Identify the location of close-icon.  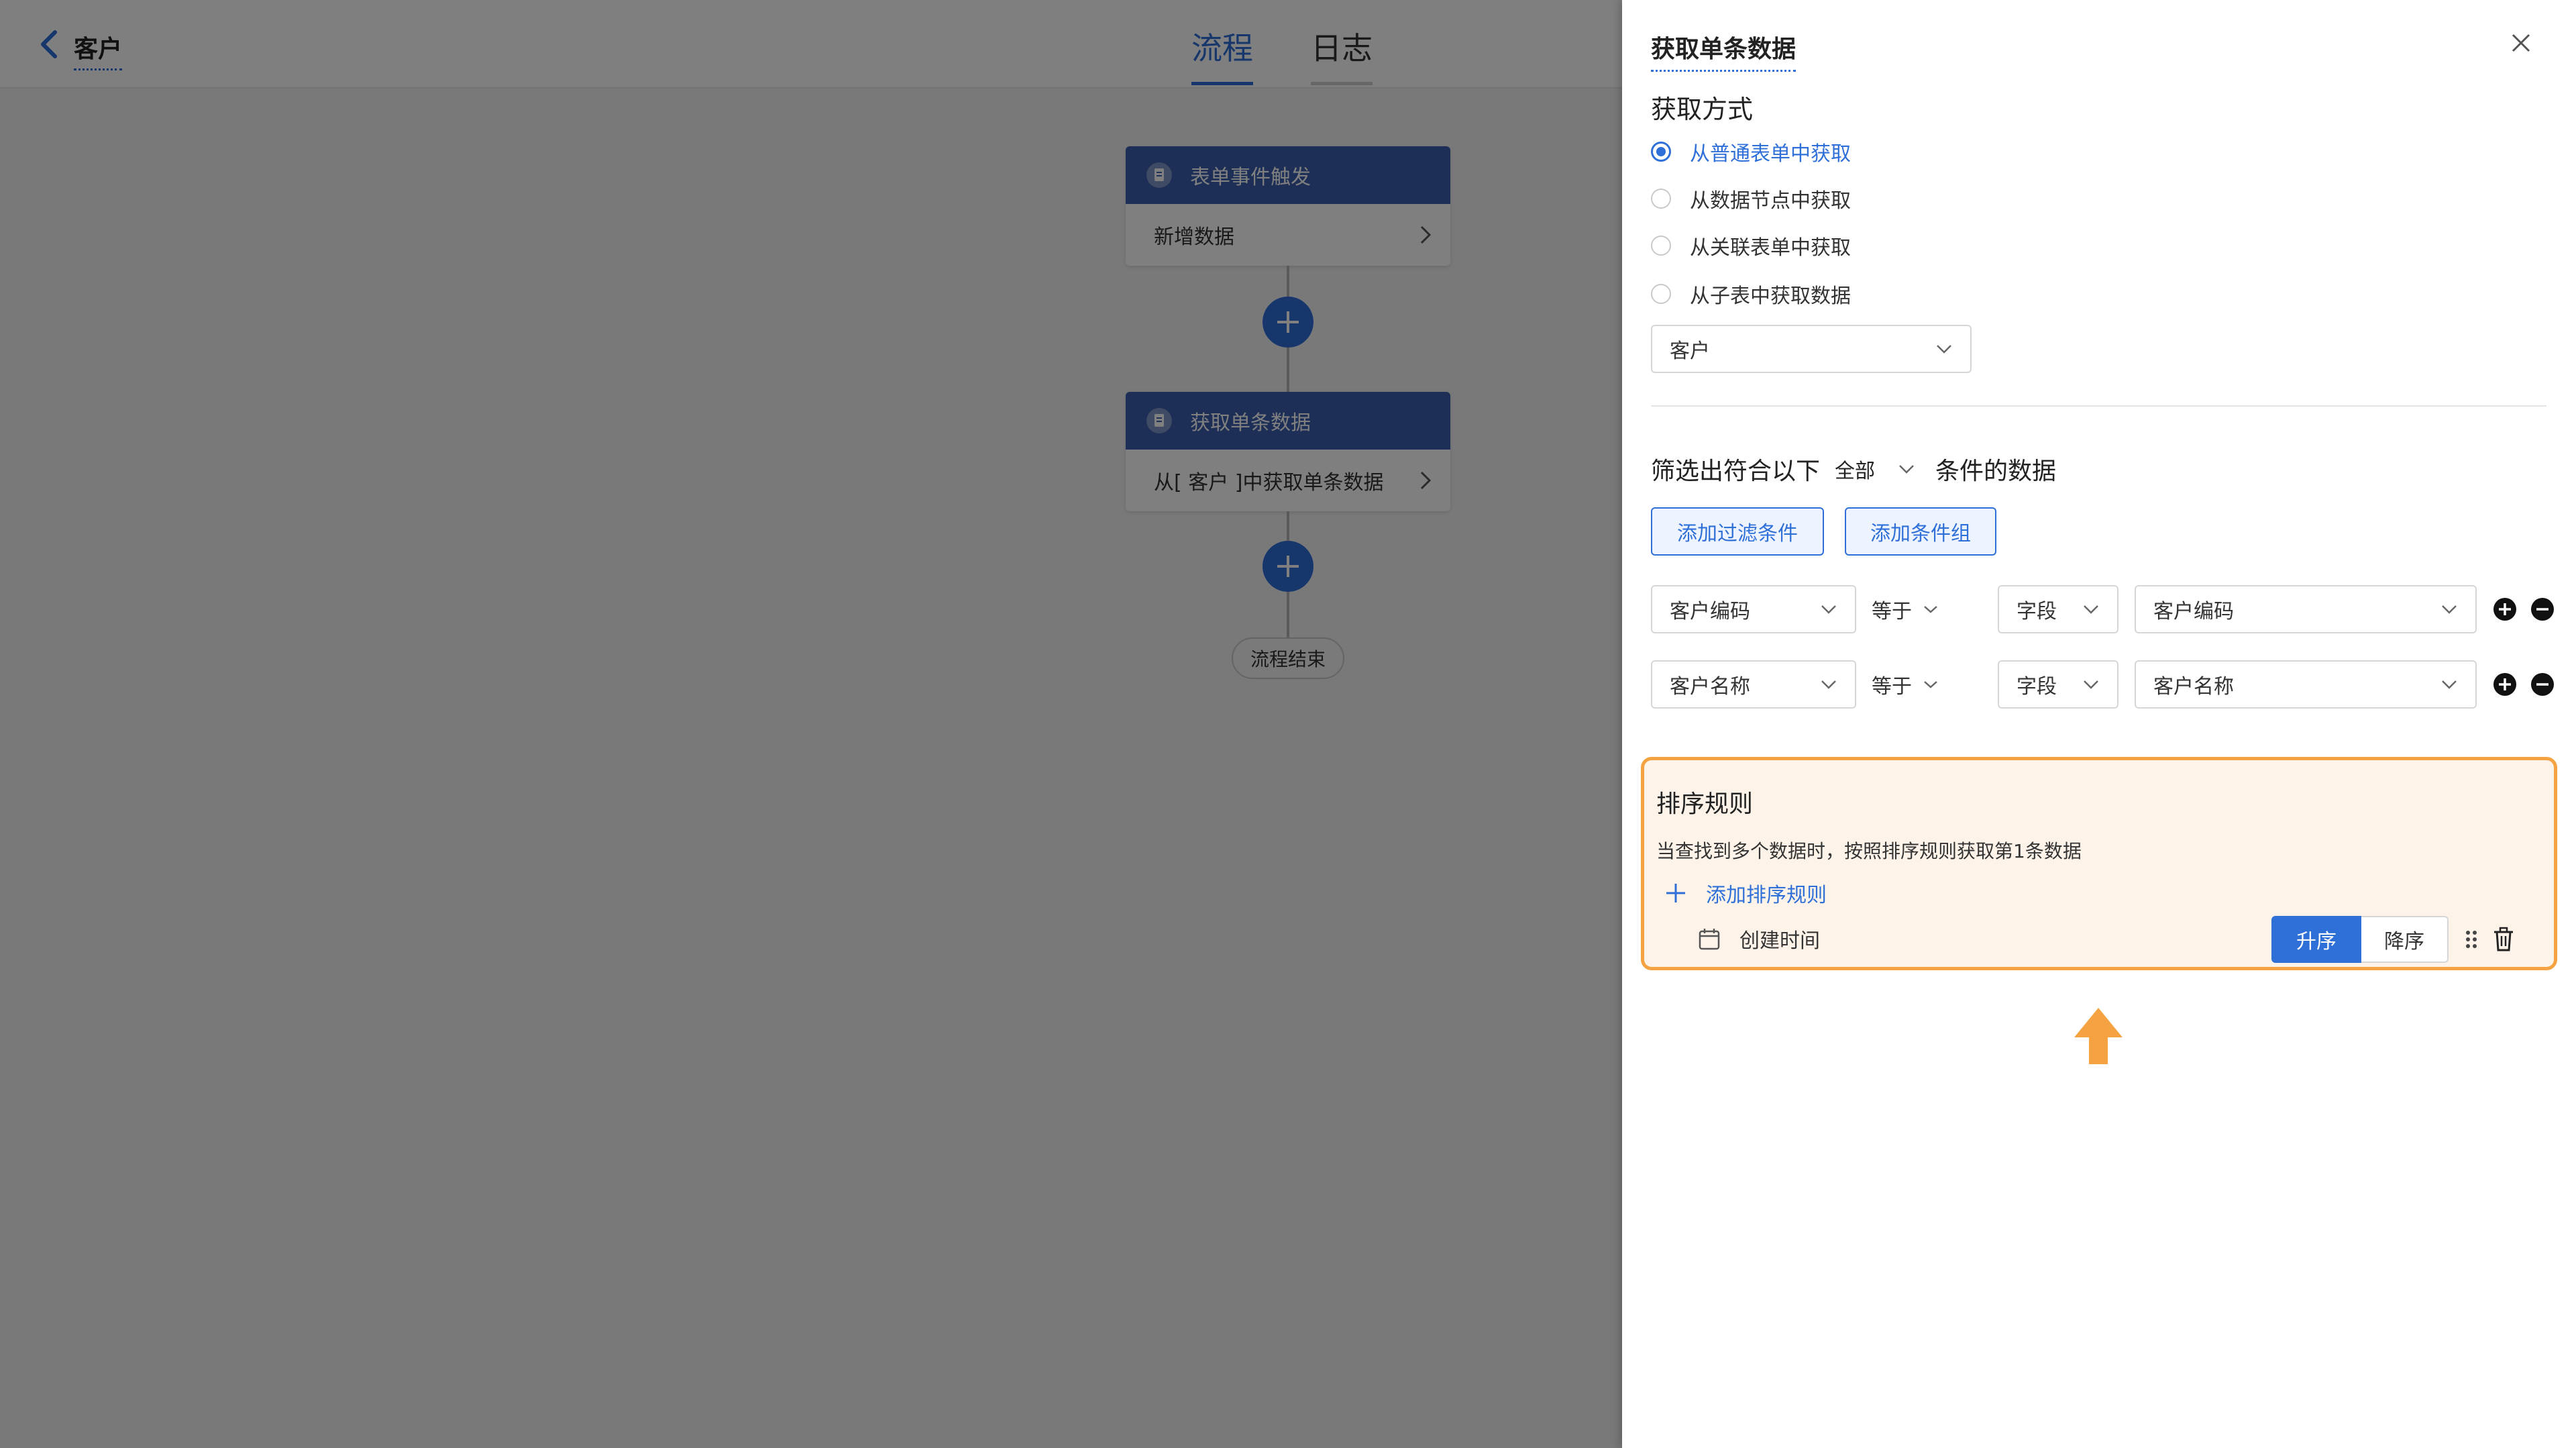
(2521, 43).